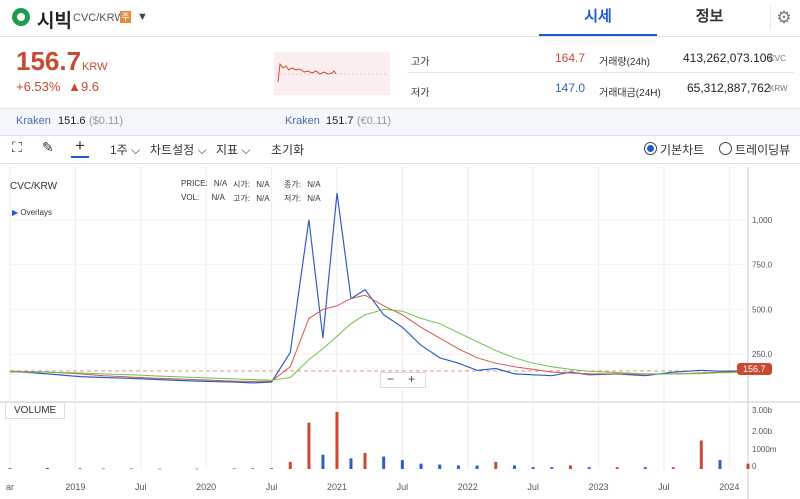  I want to click on y-tick-label: 750.0, so click(762, 265).